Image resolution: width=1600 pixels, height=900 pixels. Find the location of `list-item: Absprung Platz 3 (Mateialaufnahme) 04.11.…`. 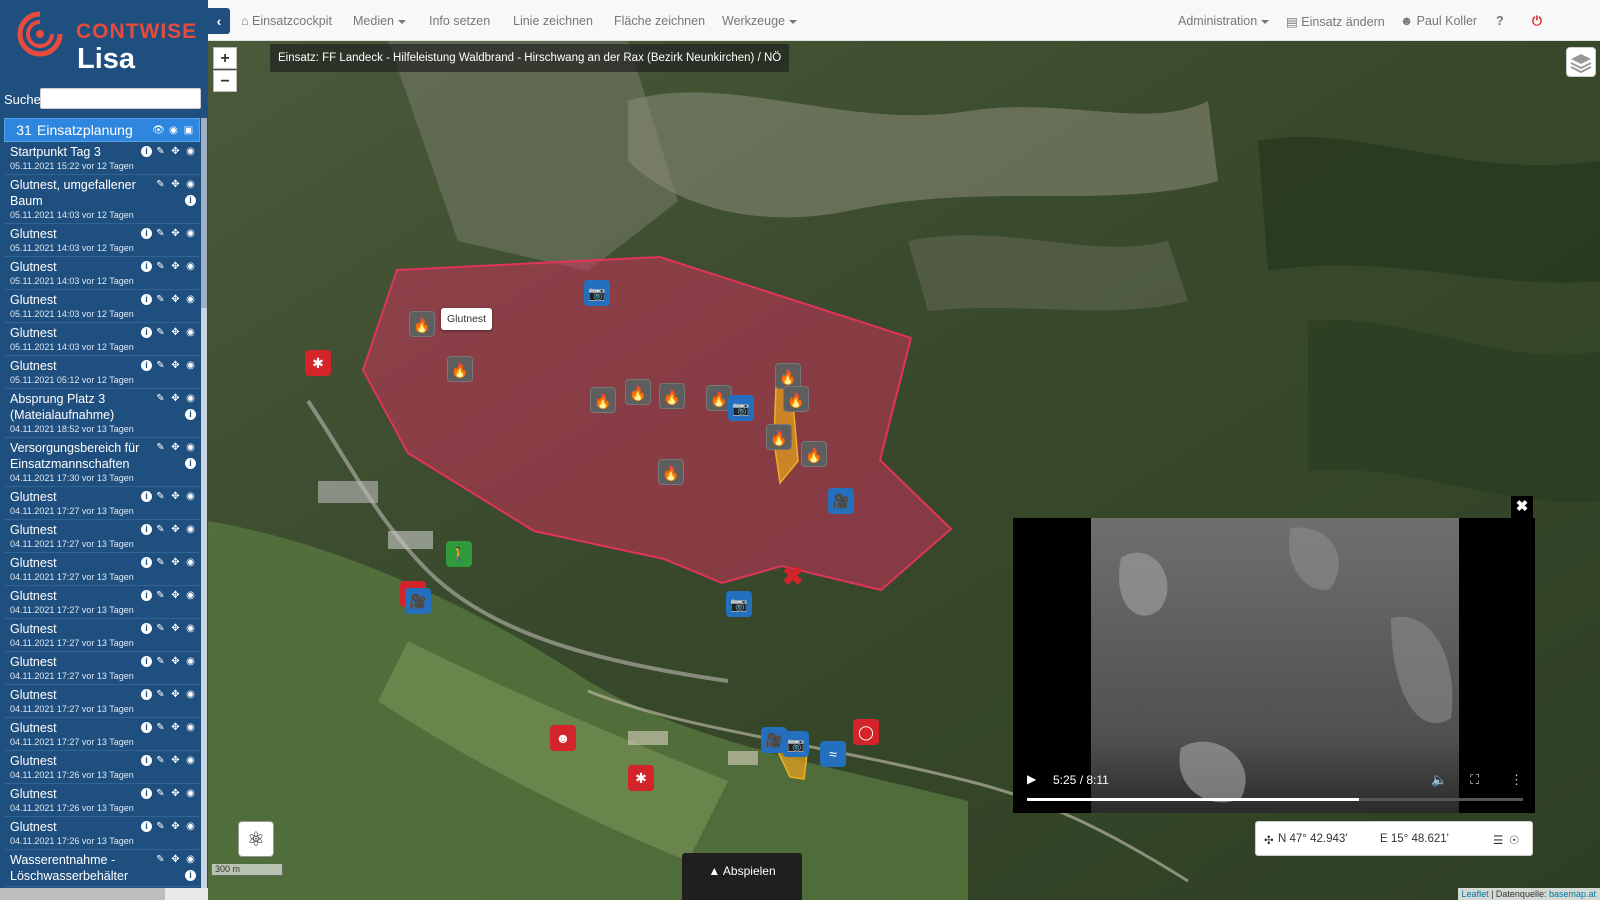

list-item: Absprung Platz 3 (Mateialaufnahme) 04.11.… is located at coordinates (102, 413).